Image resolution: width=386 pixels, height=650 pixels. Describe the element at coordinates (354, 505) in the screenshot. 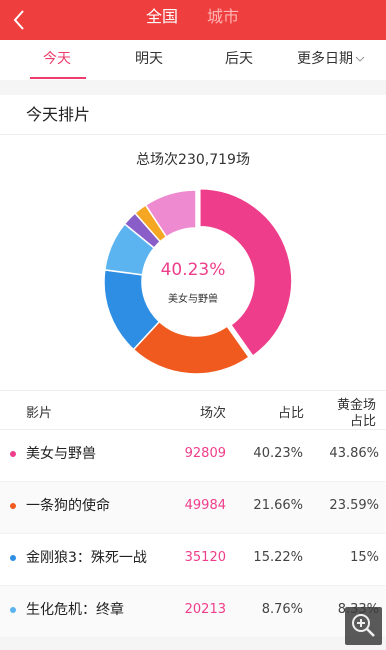

I see `film-gold-share: 23.59%` at that location.